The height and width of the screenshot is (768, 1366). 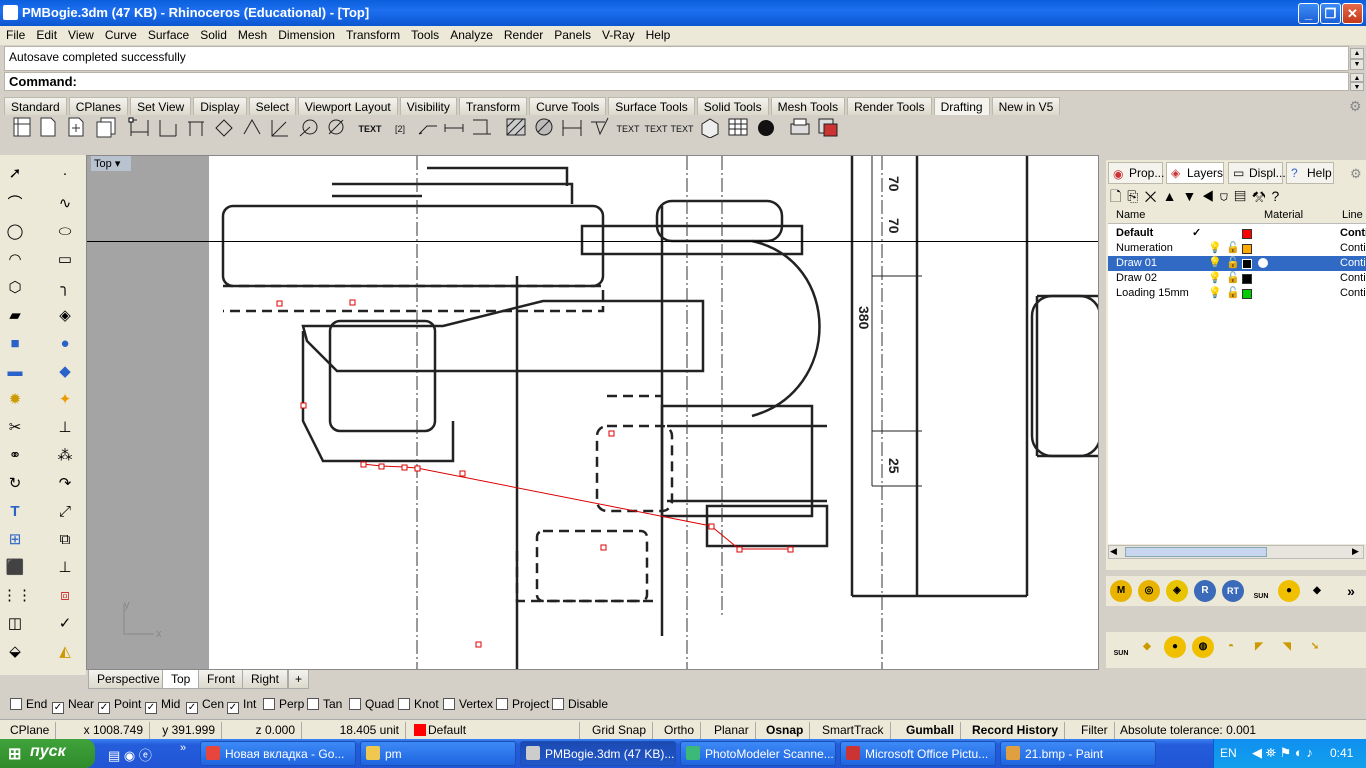 What do you see at coordinates (15, 34) in the screenshot?
I see `menu-file: File` at bounding box center [15, 34].